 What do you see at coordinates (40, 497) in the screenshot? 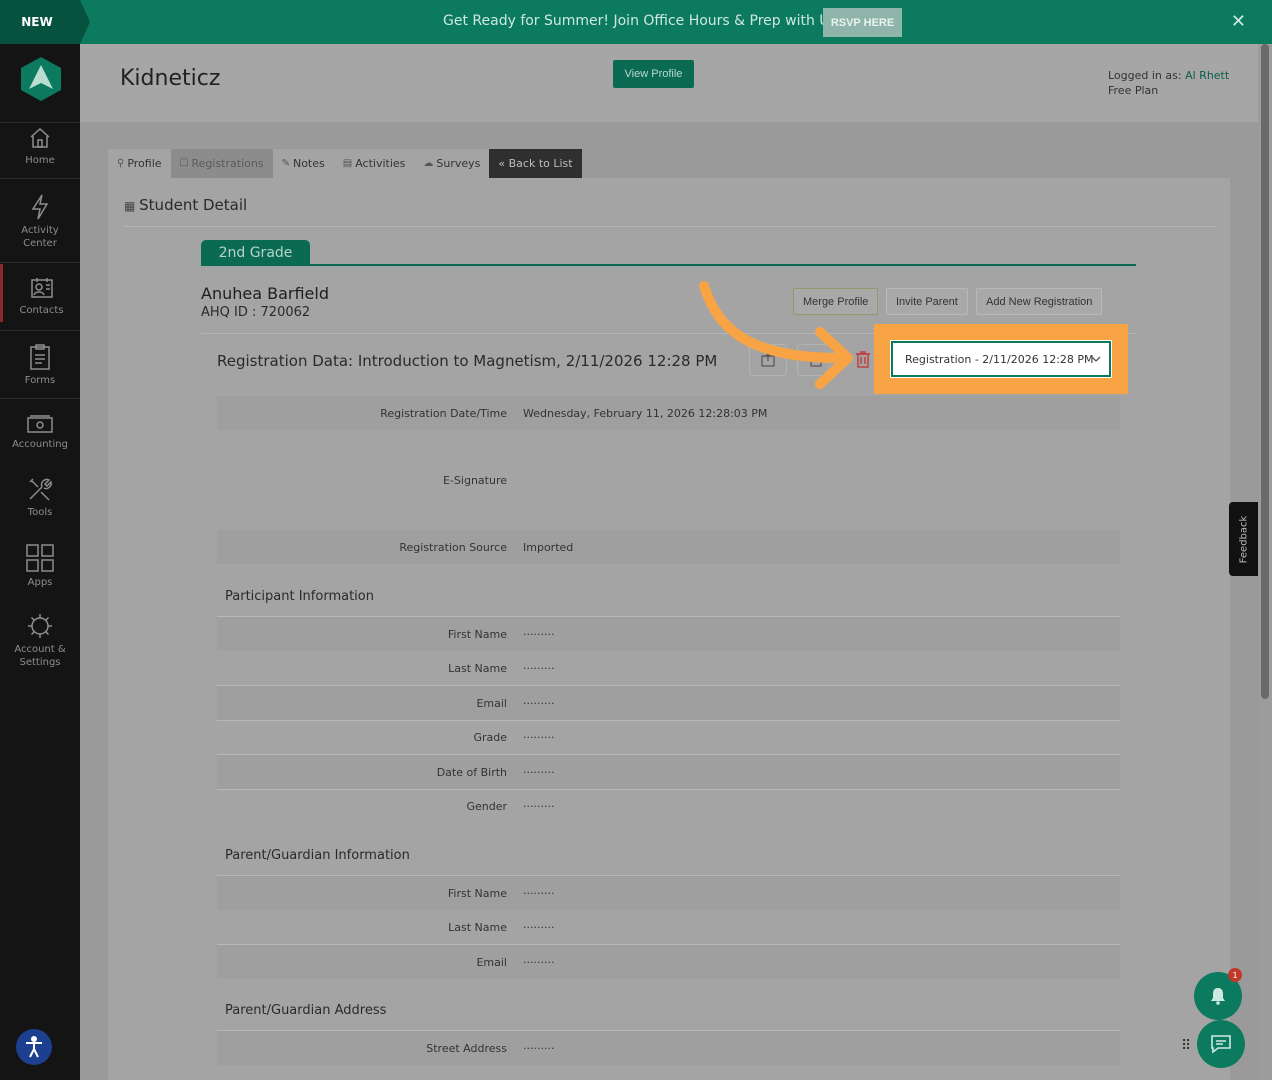
I see `sidebar-item-tools: Tools` at bounding box center [40, 497].